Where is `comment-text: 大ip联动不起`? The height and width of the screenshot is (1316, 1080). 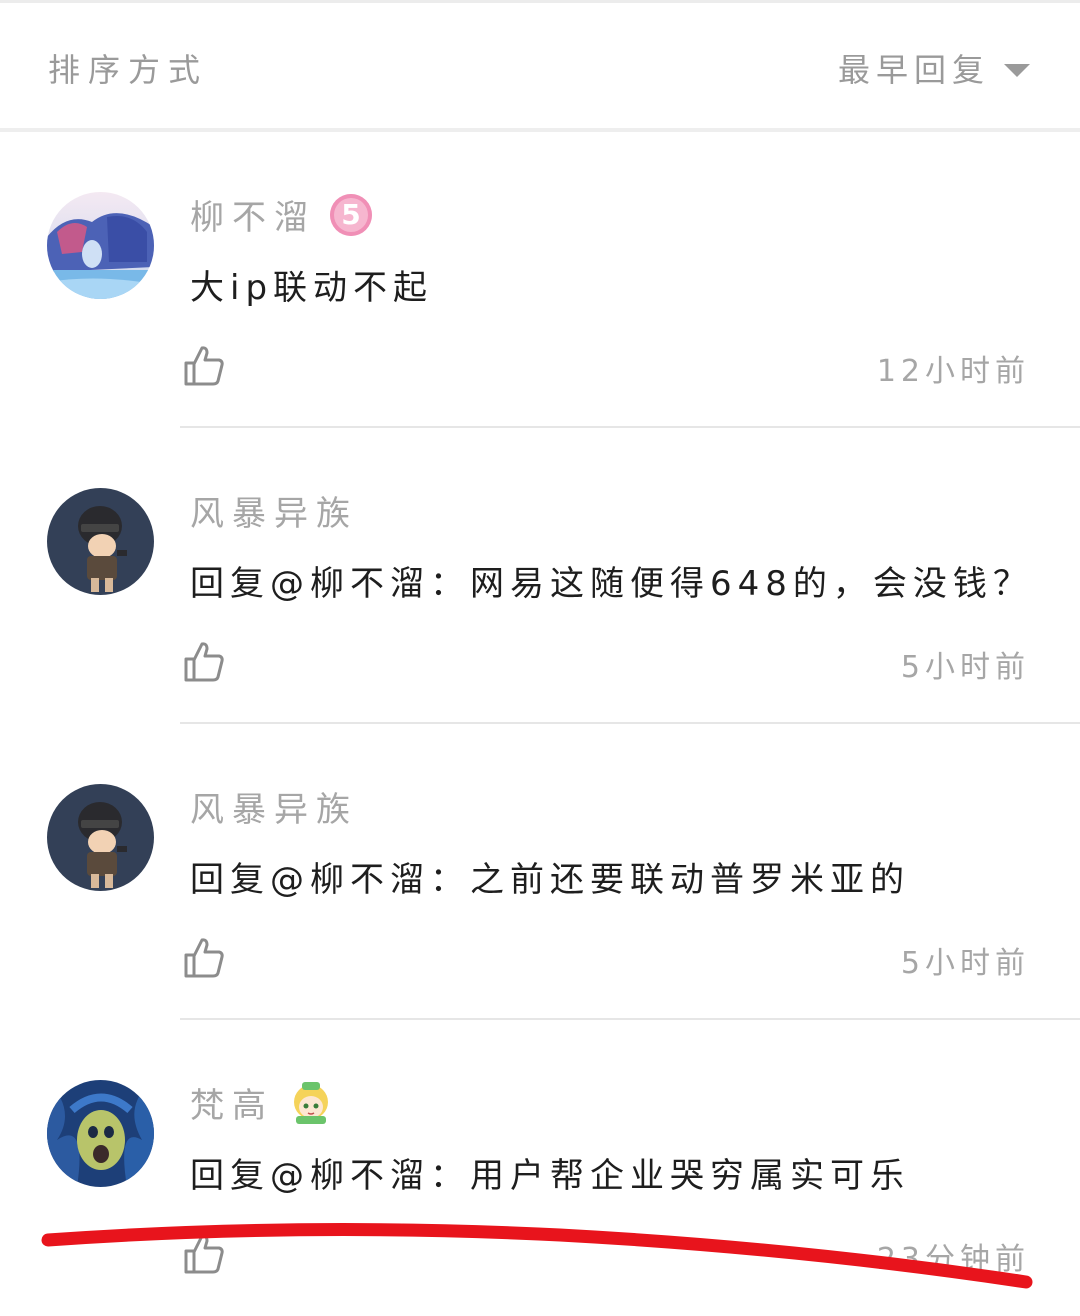
comment-text: 大ip联动不起 is located at coordinates (312, 288).